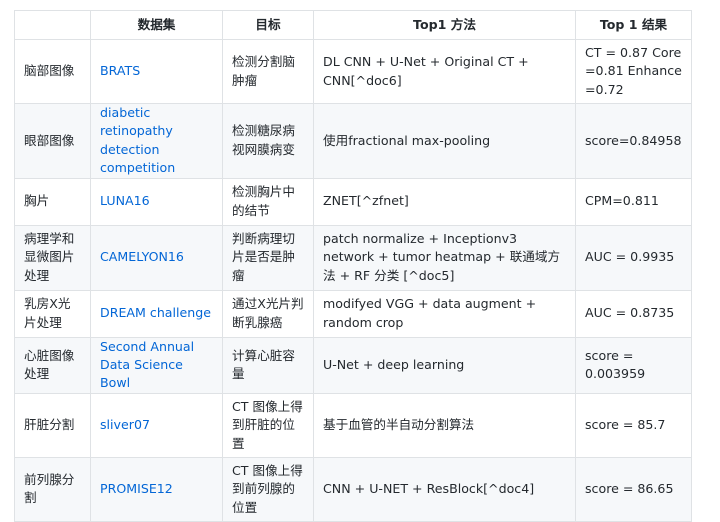 The height and width of the screenshot is (522, 720). What do you see at coordinates (52, 257) in the screenshot?
I see `cell-area: 病理学和显微图片处理` at bounding box center [52, 257].